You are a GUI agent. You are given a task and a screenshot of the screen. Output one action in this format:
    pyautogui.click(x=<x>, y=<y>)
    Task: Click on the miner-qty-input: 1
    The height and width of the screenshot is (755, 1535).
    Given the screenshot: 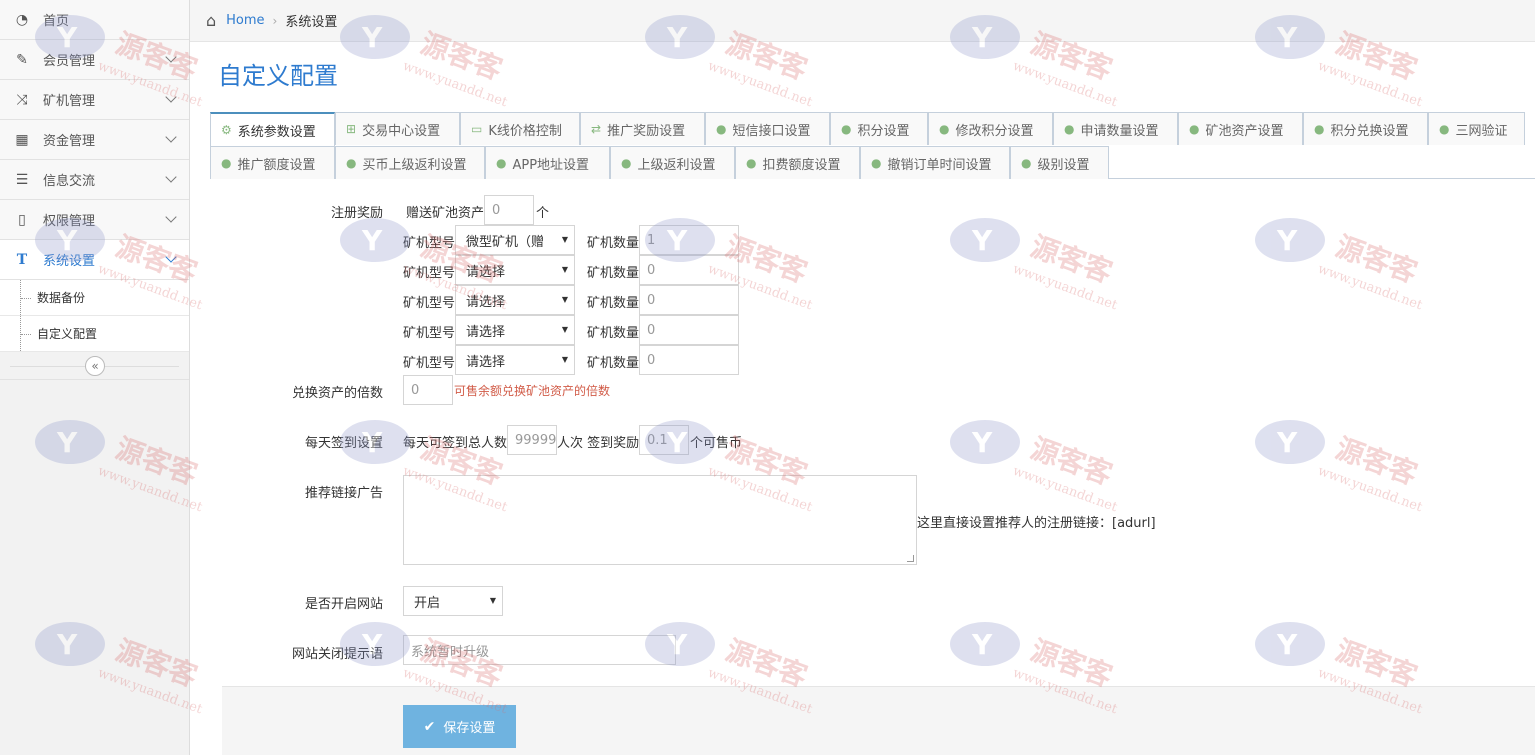 What is the action you would take?
    pyautogui.click(x=689, y=240)
    